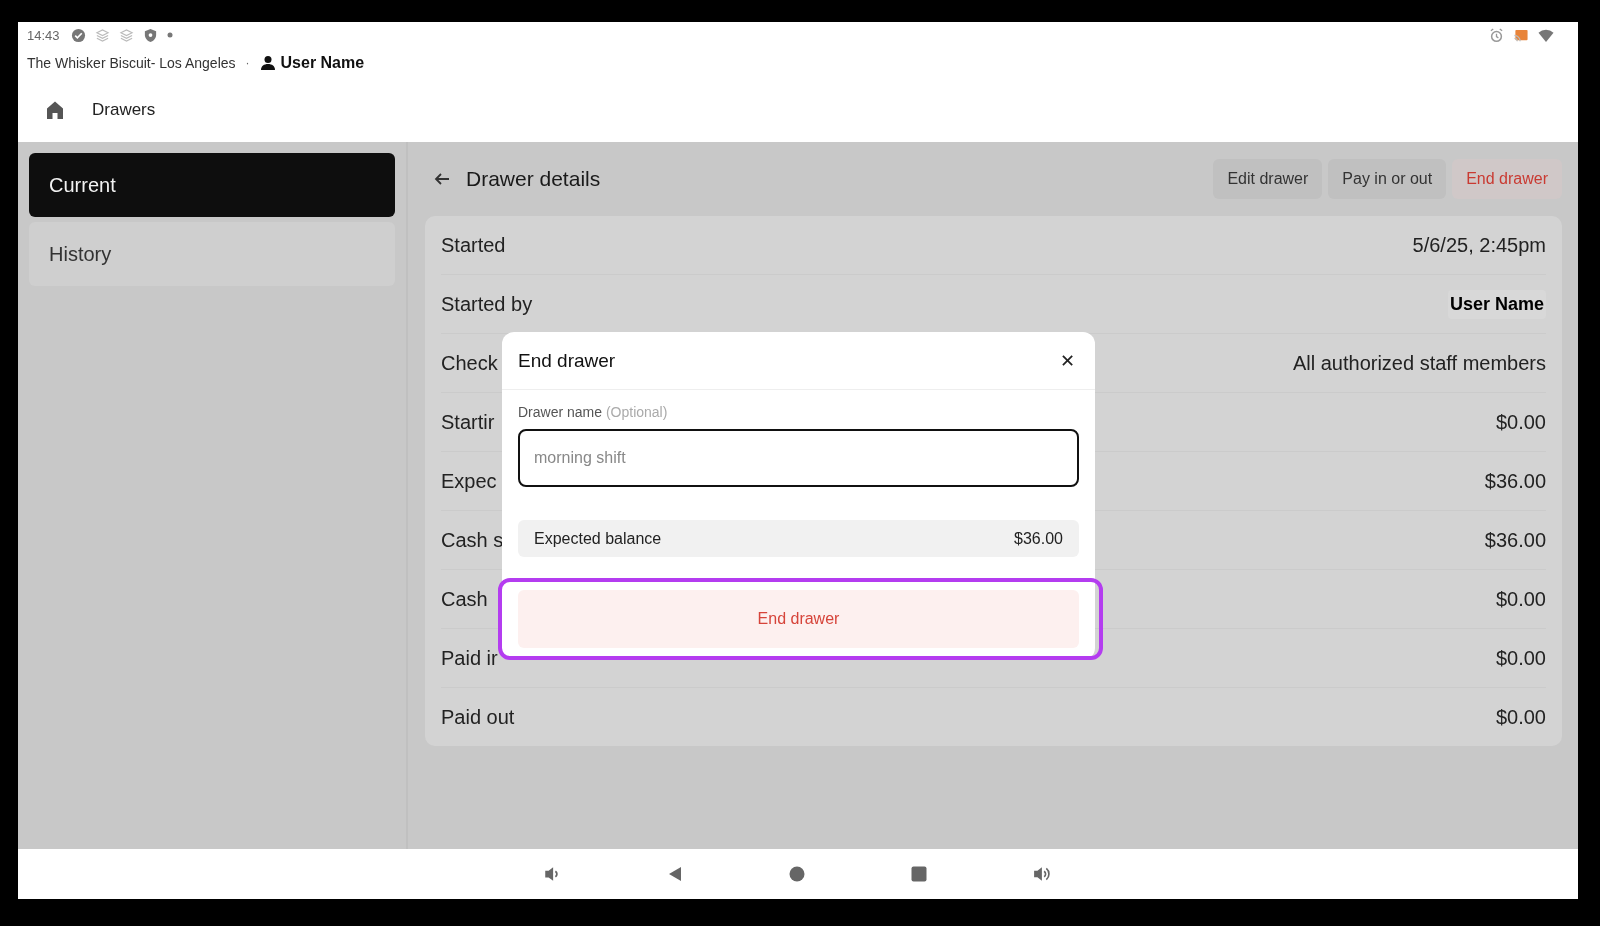 The image size is (1600, 926). I want to click on detail-label: Started by, so click(487, 304).